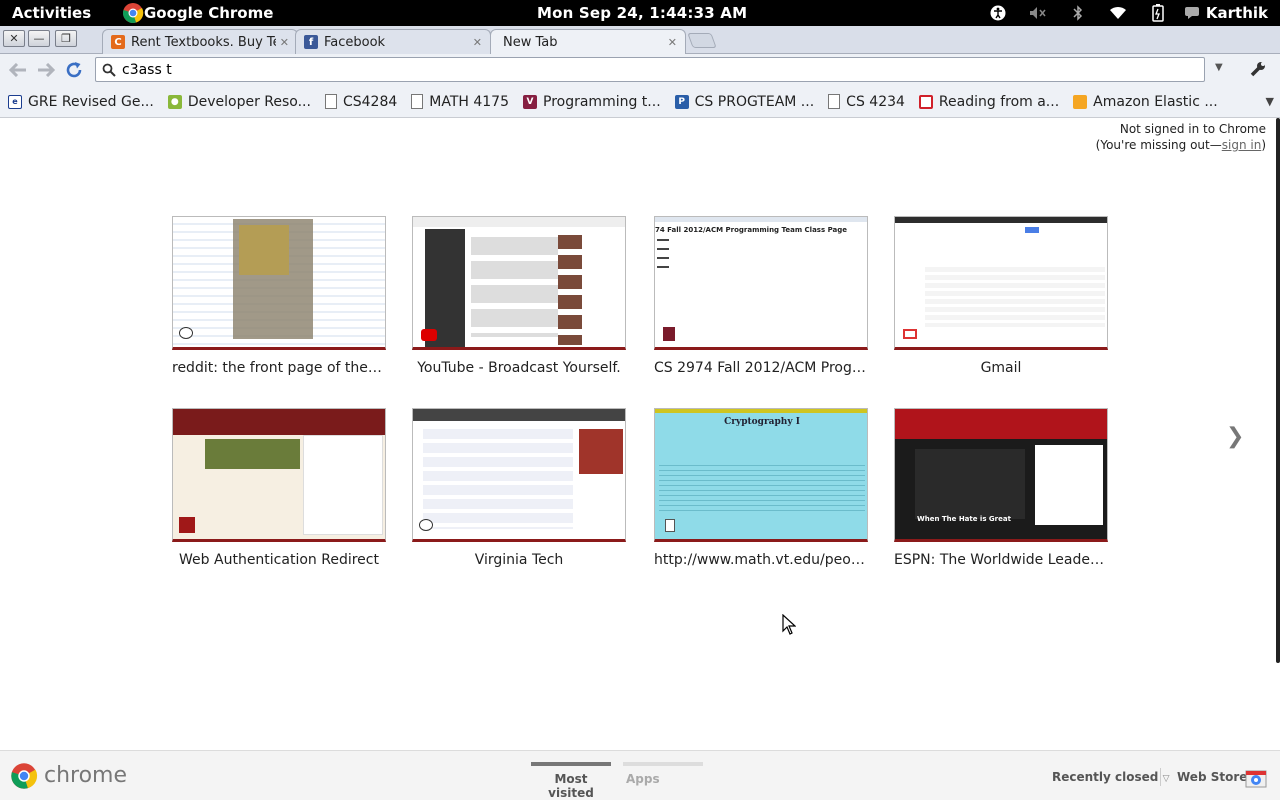 This screenshot has width=1280, height=800. Describe the element at coordinates (1001, 368) in the screenshot. I see `thumbnail-title: Gmail` at that location.